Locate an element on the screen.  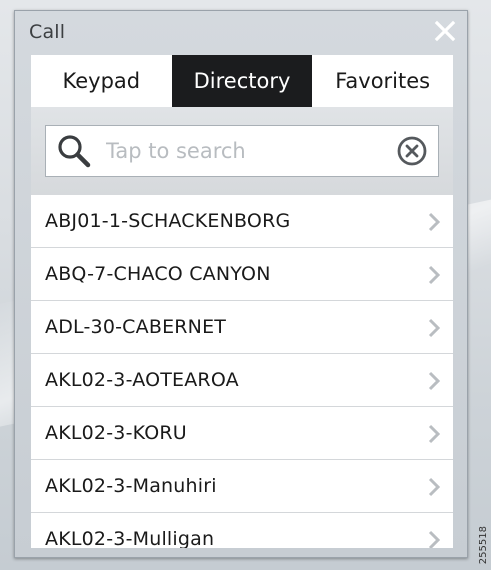
tab-favorites: Favorites is located at coordinates (382, 81).